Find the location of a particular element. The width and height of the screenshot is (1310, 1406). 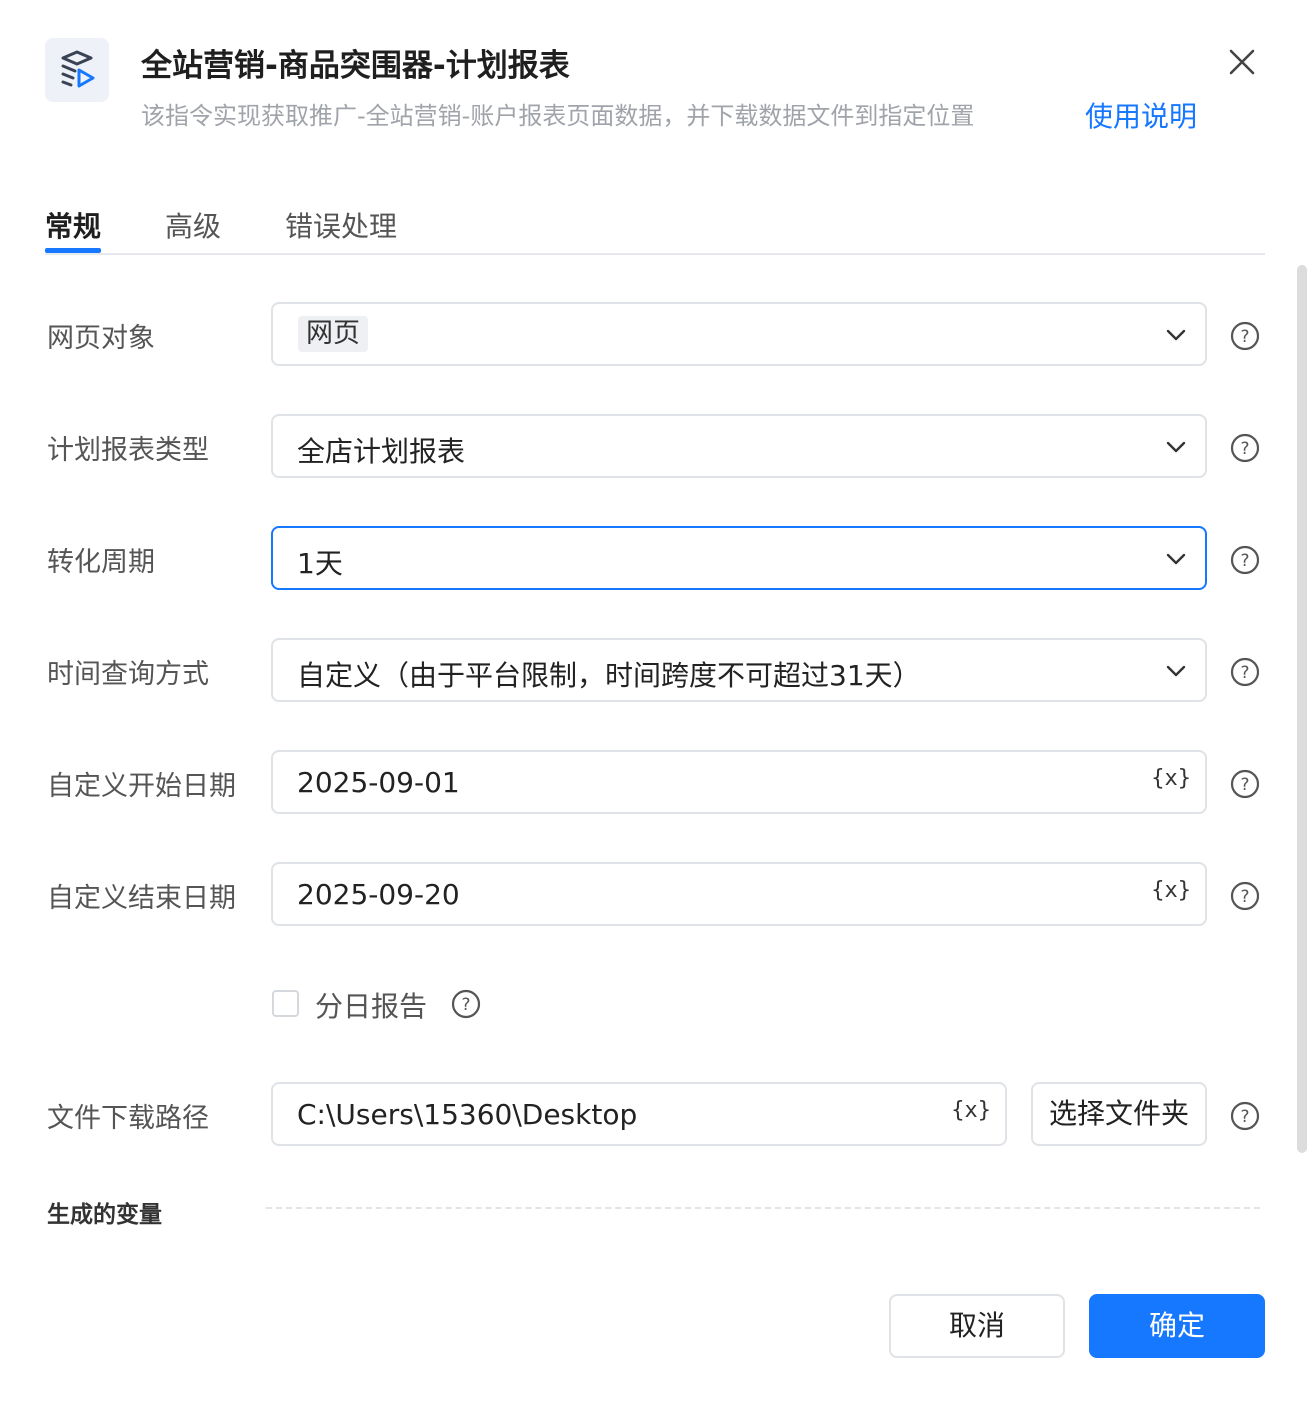

time-query-mode-value: 自定义（由于平台限制，时间跨度不可超过31天） is located at coordinates (609, 675).